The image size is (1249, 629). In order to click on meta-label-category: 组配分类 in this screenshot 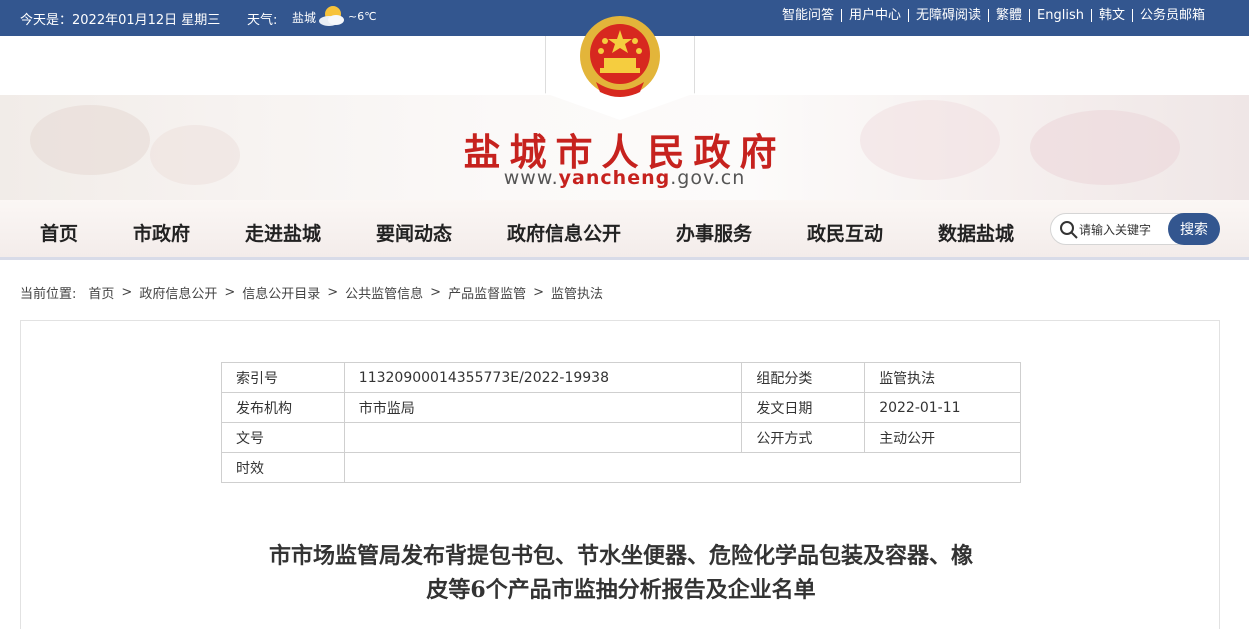, I will do `click(803, 377)`.